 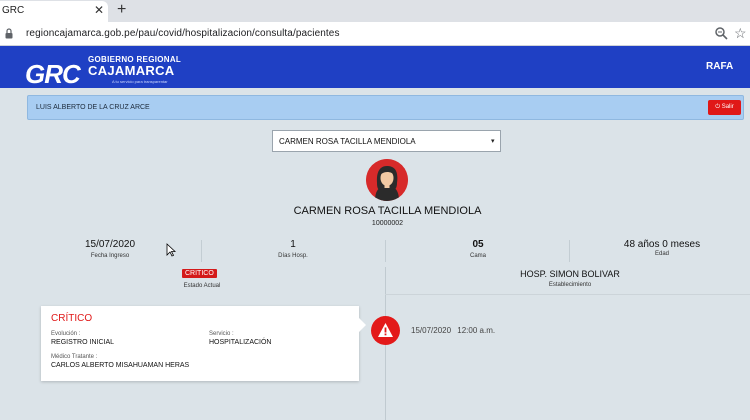 What do you see at coordinates (493, 141) in the screenshot?
I see `chevron-down-icon: ▾` at bounding box center [493, 141].